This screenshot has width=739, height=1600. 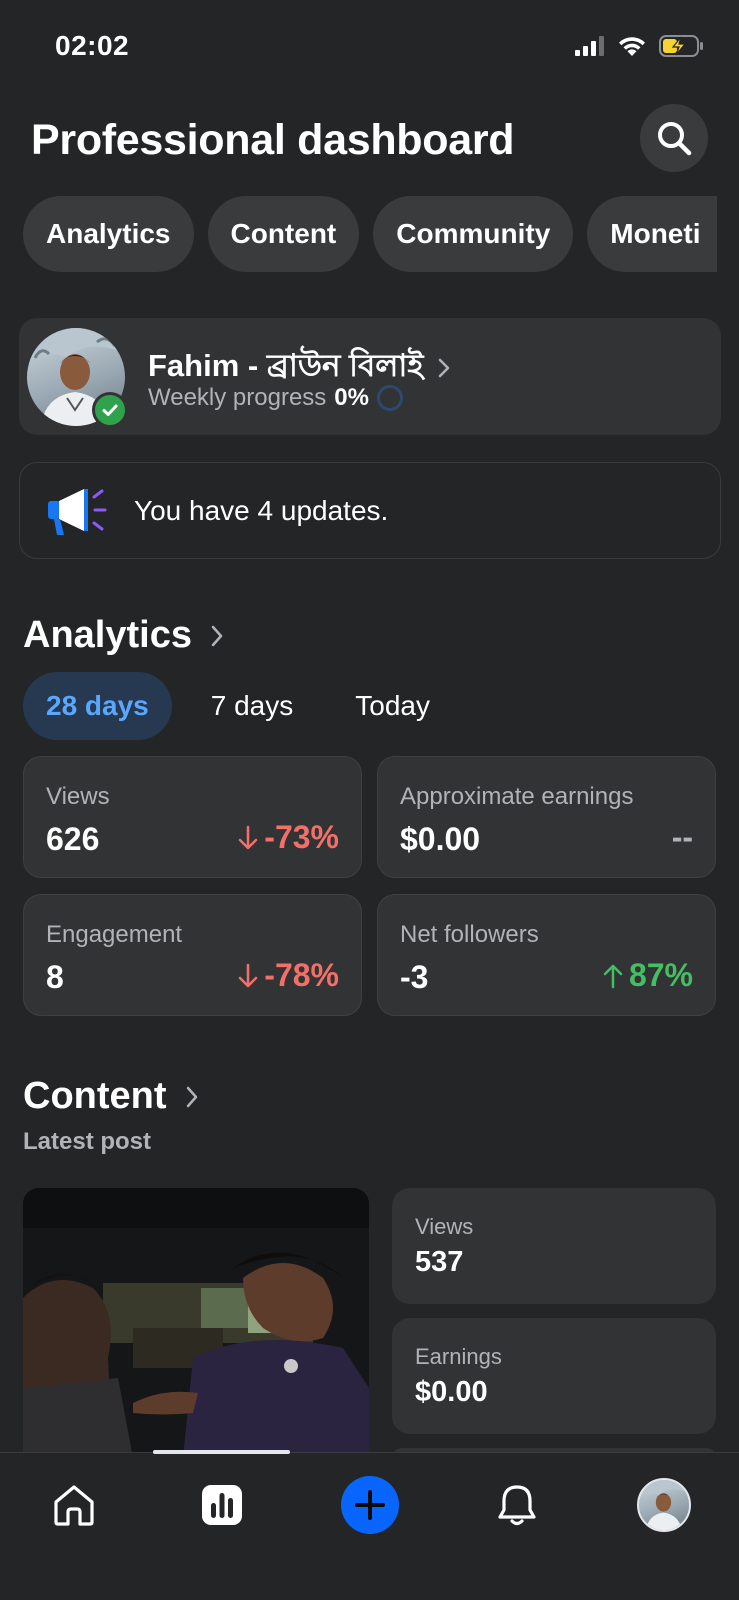 What do you see at coordinates (95, 1096) in the screenshot?
I see `content-title: Content` at bounding box center [95, 1096].